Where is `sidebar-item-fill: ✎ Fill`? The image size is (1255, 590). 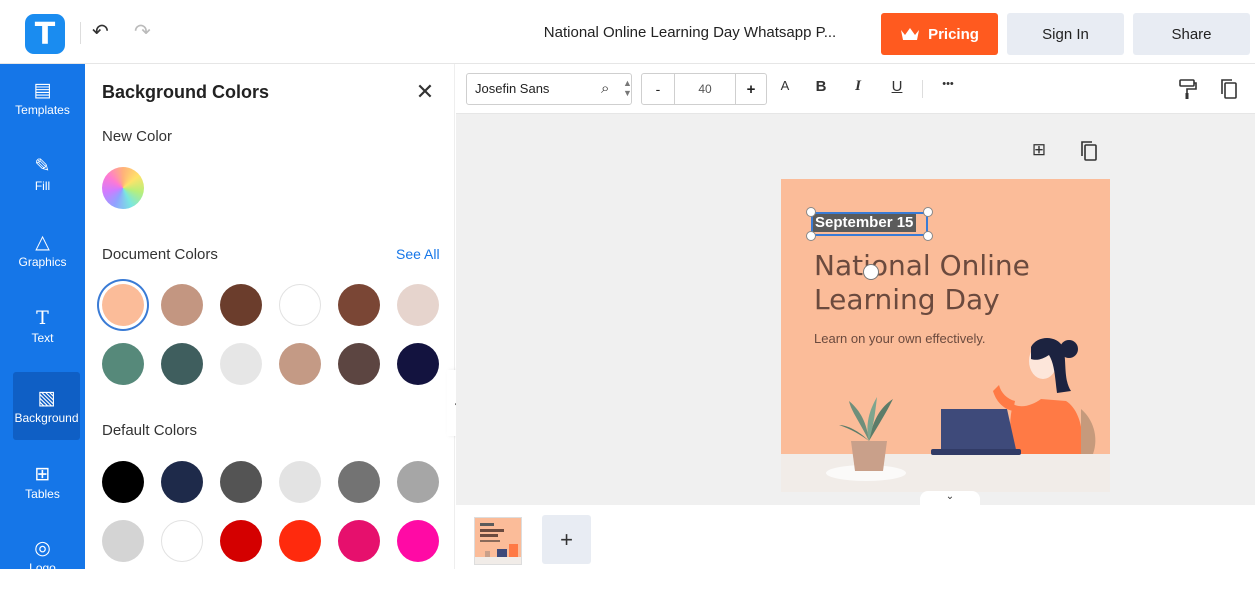 sidebar-item-fill: ✎ Fill is located at coordinates (42, 174).